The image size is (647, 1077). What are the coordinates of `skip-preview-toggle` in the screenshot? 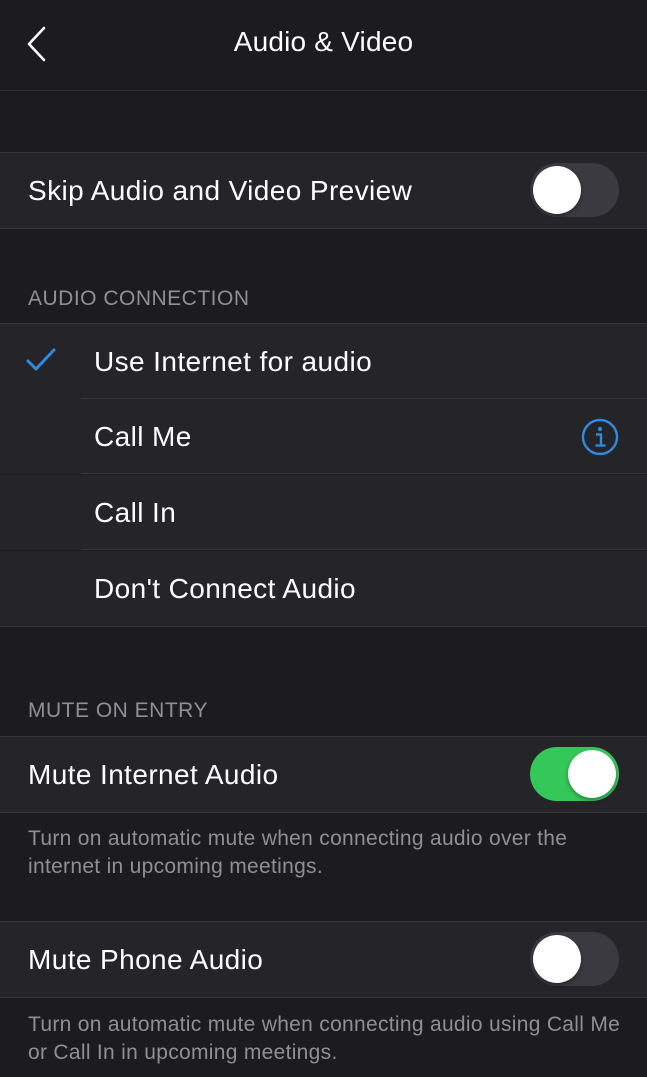 It's located at (574, 190).